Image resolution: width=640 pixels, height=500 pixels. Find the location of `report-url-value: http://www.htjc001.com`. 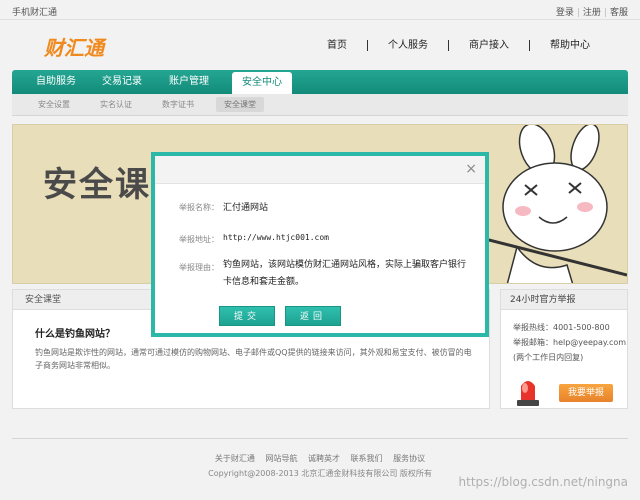

report-url-value: http://www.htjc001.com is located at coordinates (276, 237).